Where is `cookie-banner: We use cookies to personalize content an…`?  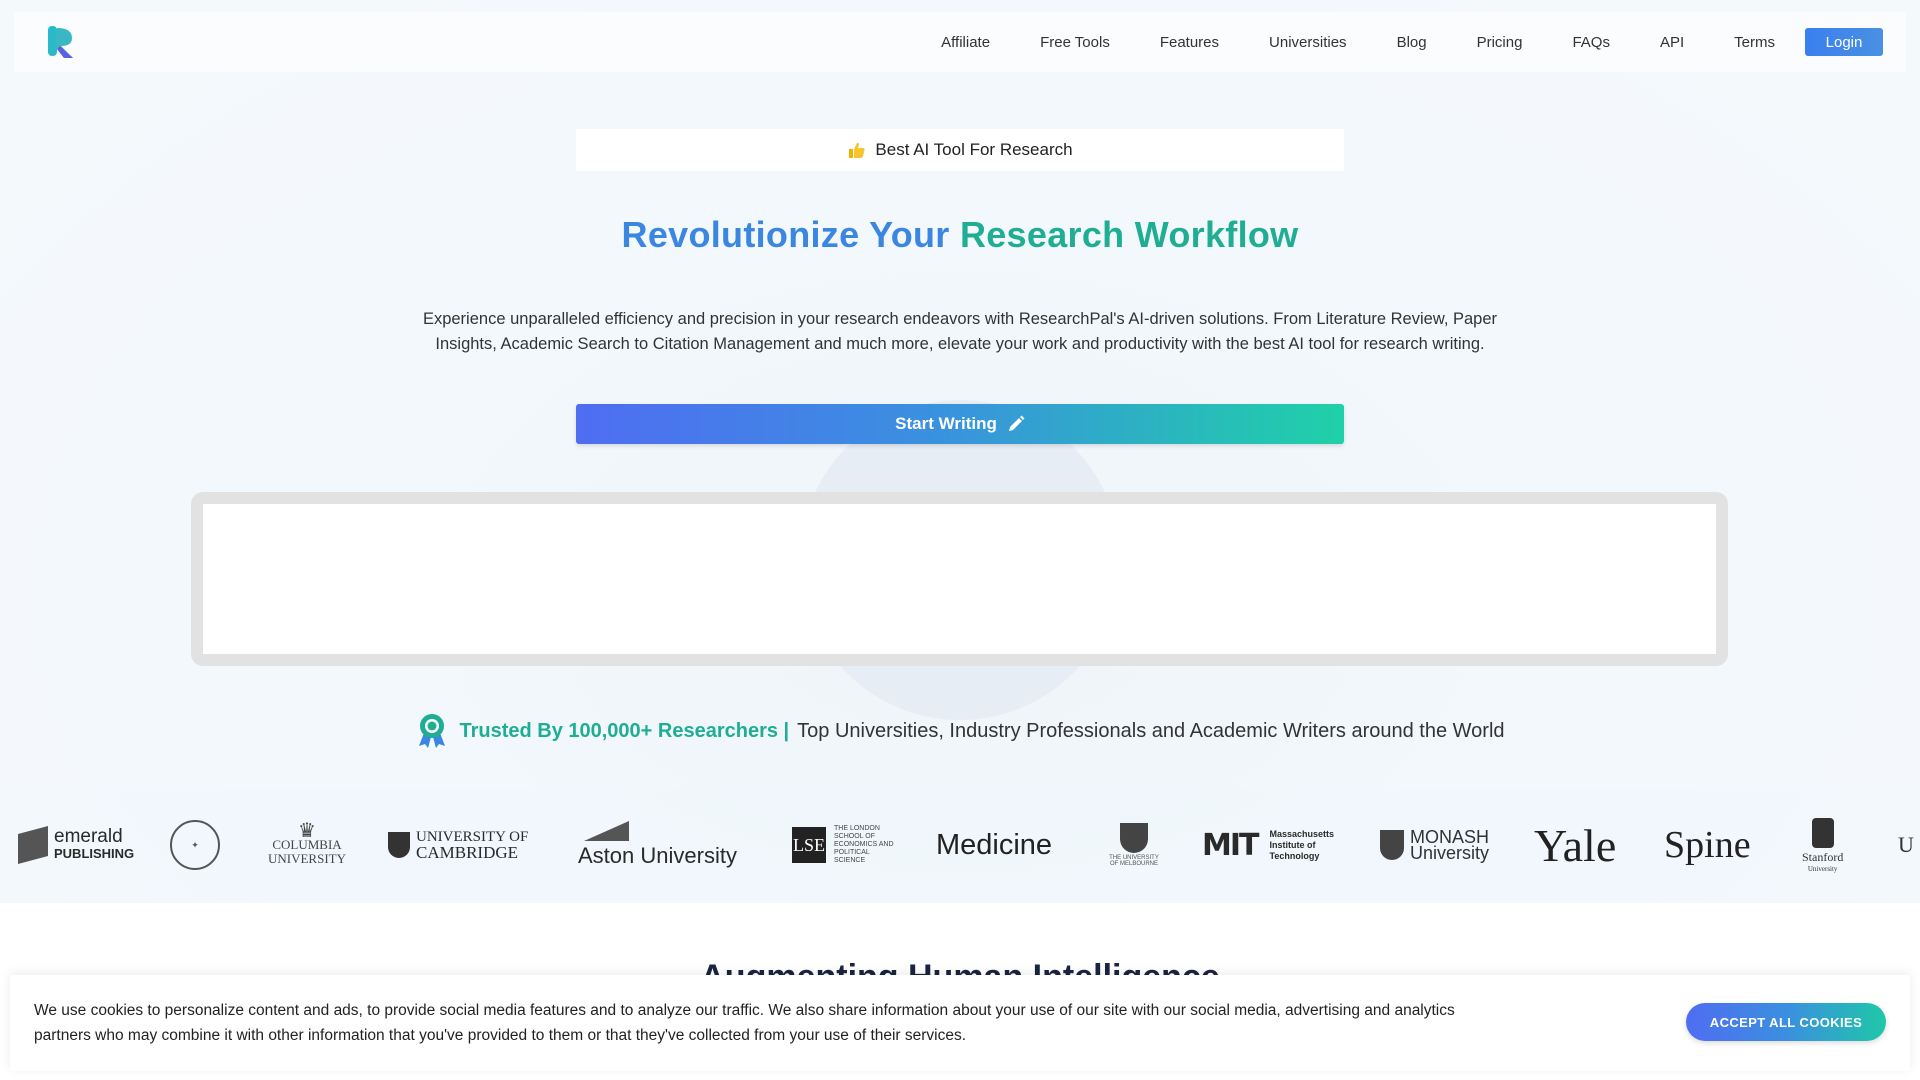
cookie-banner: We use cookies to personalize content an… is located at coordinates (960, 1023).